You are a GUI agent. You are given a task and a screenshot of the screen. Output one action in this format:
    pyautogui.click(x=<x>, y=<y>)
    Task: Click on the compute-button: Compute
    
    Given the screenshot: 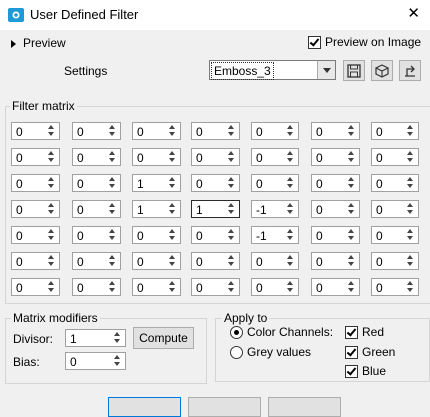 What is the action you would take?
    pyautogui.click(x=163, y=338)
    